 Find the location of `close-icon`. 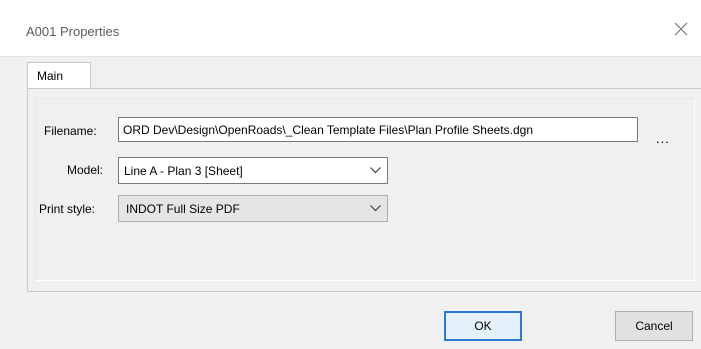

close-icon is located at coordinates (681, 29).